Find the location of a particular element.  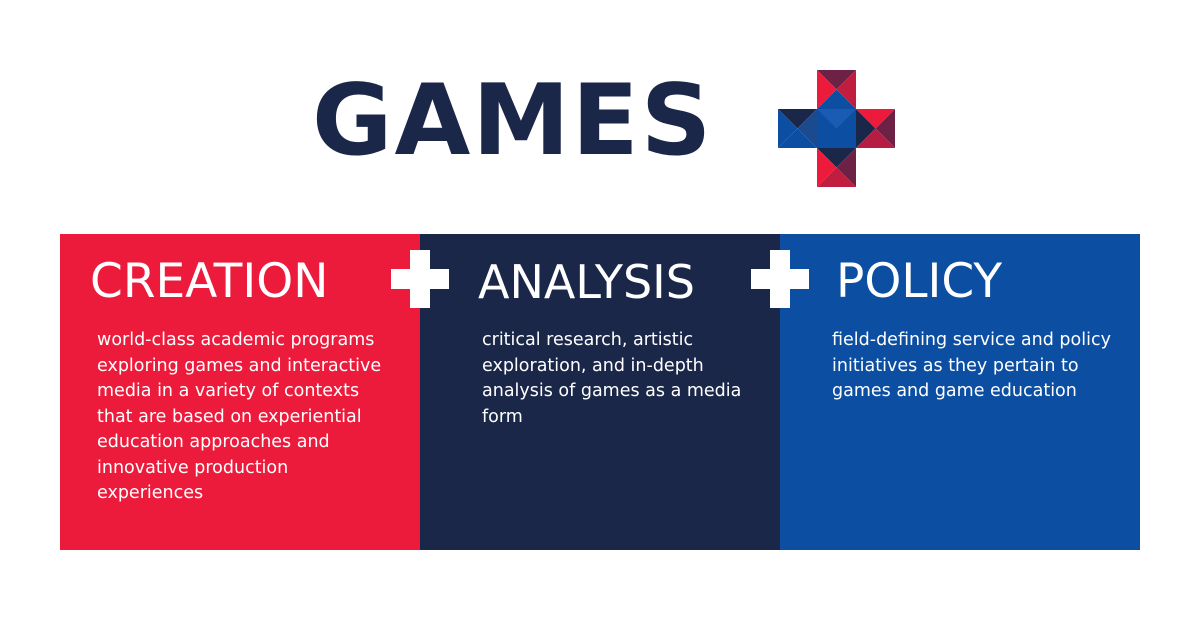

creation-heading: CREATION is located at coordinates (209, 281).